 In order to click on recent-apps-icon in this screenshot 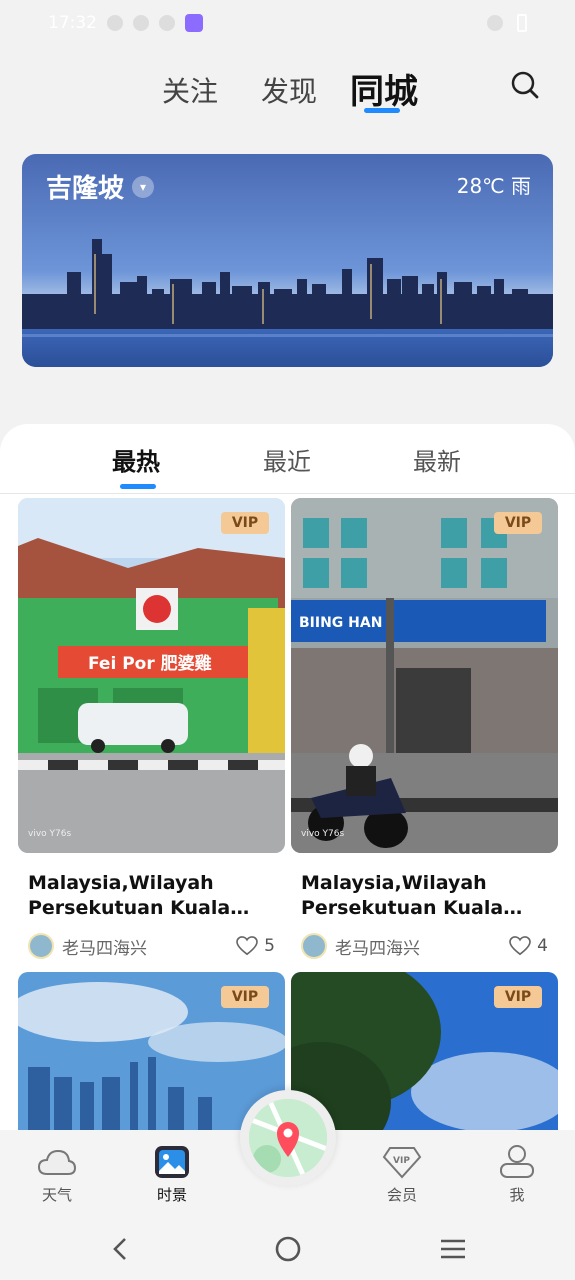, I will do `click(453, 1249)`.